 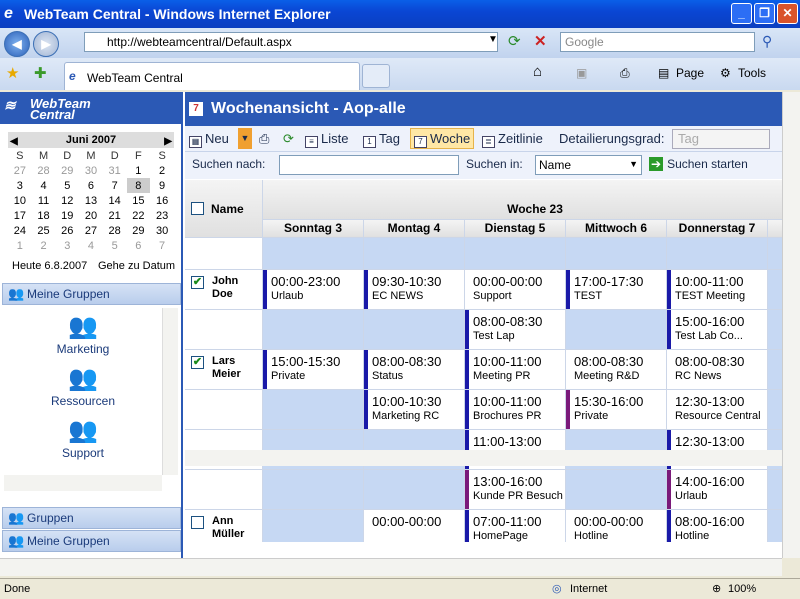 I want to click on calendar-day: 16, so click(x=162, y=200).